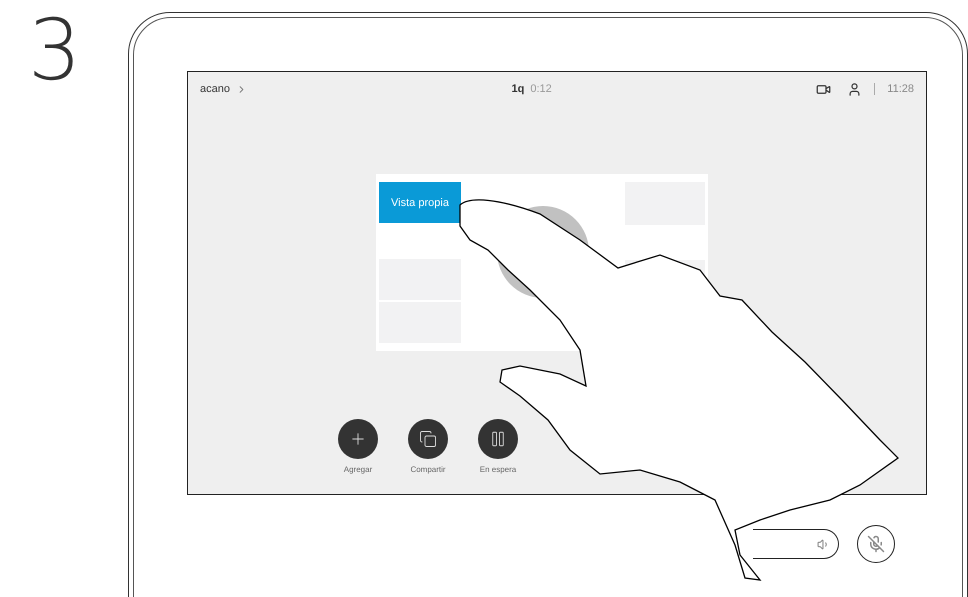 This screenshot has height=597, width=968. I want to click on caller-name: 1q, so click(518, 89).